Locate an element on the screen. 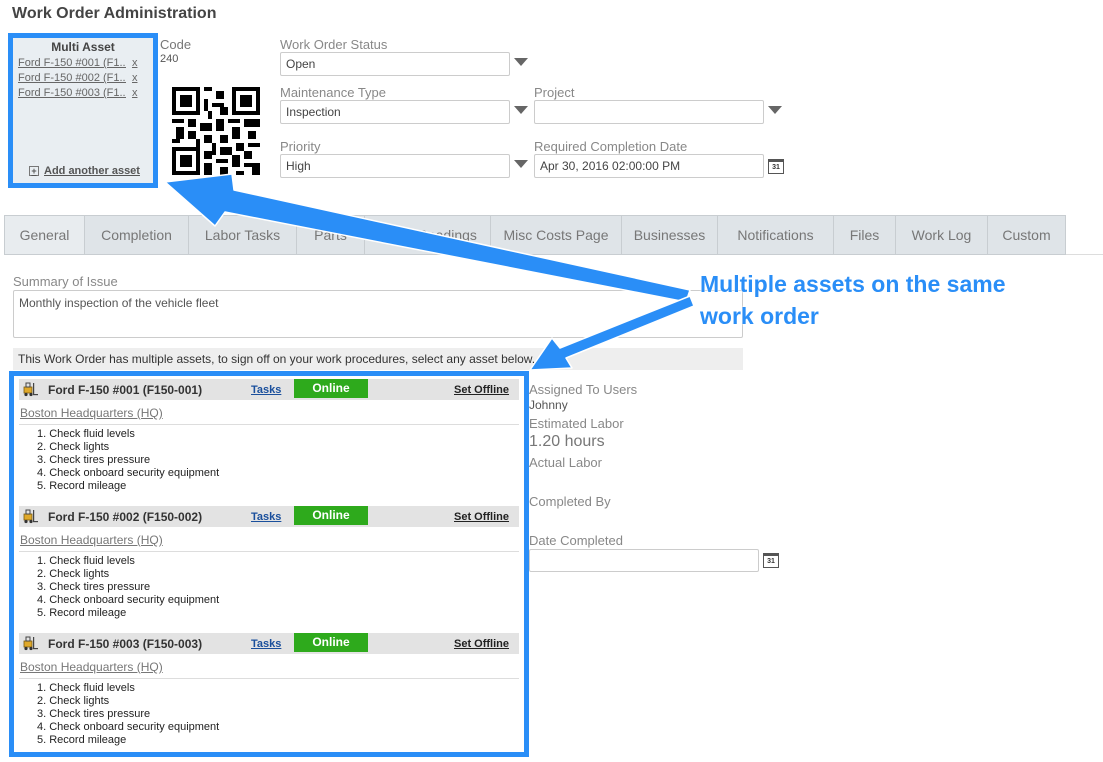 Image resolution: width=1103 pixels, height=762 pixels. tab-files: Files is located at coordinates (865, 235).